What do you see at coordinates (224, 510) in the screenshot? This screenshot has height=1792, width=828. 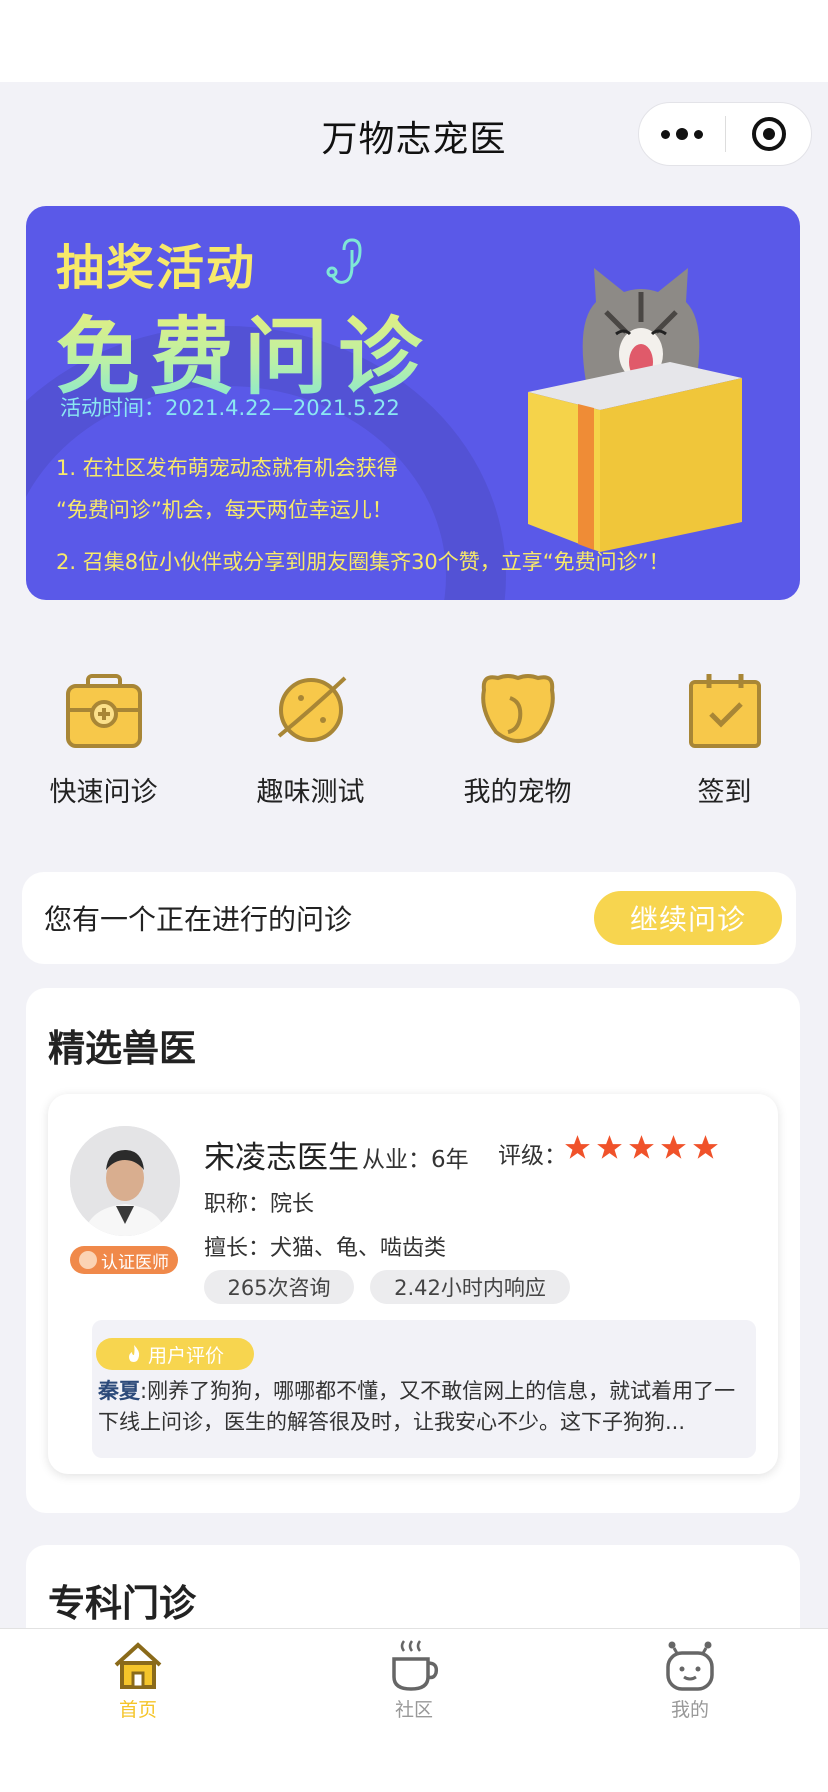 I see `banner-rule-1b: “免费问诊”机会，每天两位幸运儿！` at bounding box center [224, 510].